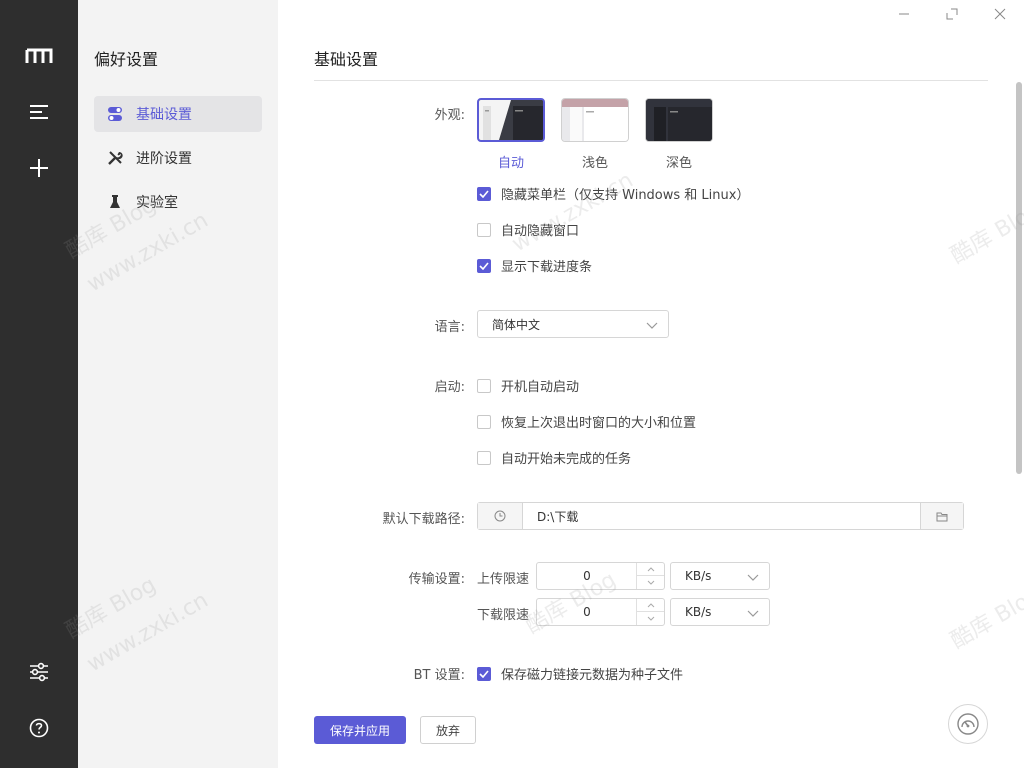 The width and height of the screenshot is (1024, 768). What do you see at coordinates (587, 576) in the screenshot?
I see `upload-limit-input` at bounding box center [587, 576].